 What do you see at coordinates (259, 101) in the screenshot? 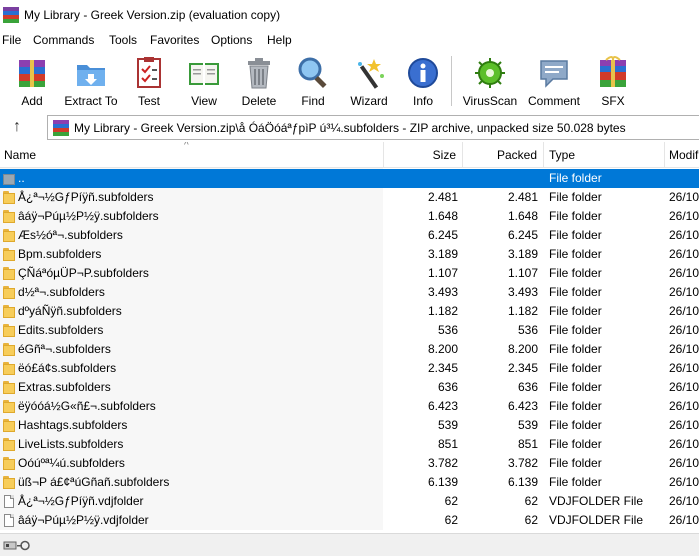
I see `delete-label: Delete` at bounding box center [259, 101].